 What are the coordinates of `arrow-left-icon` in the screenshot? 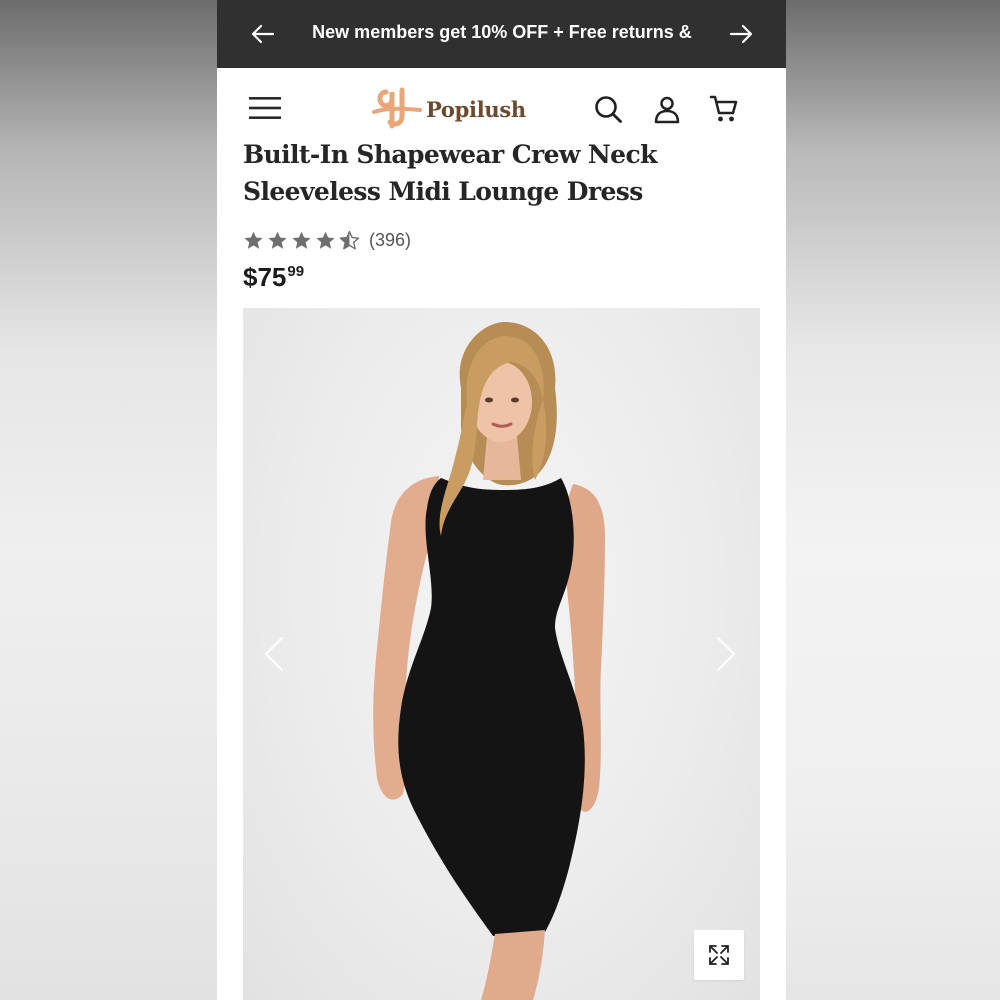 It's located at (263, 34).